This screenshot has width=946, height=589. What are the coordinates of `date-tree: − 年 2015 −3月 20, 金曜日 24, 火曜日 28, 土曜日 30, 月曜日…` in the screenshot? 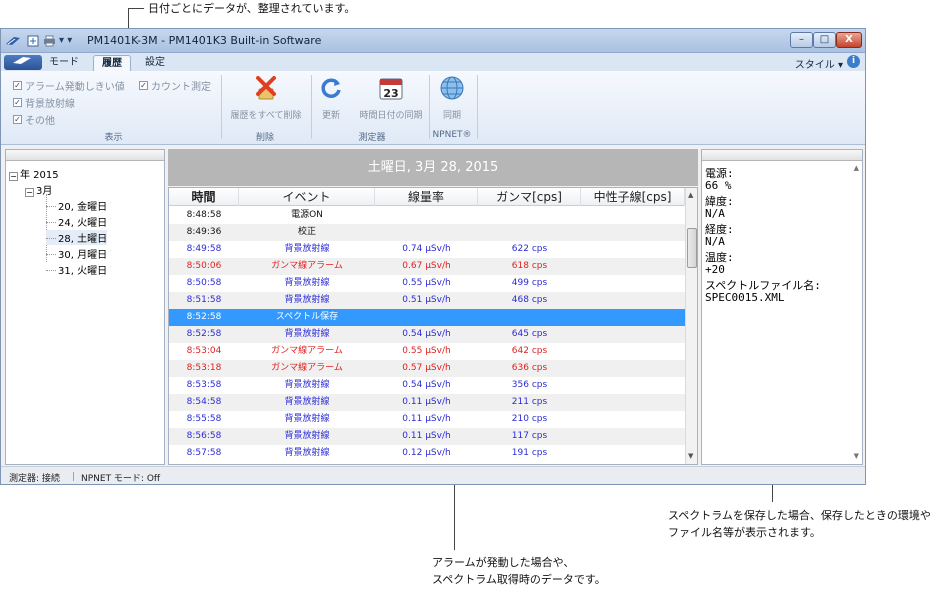 It's located at (85, 307).